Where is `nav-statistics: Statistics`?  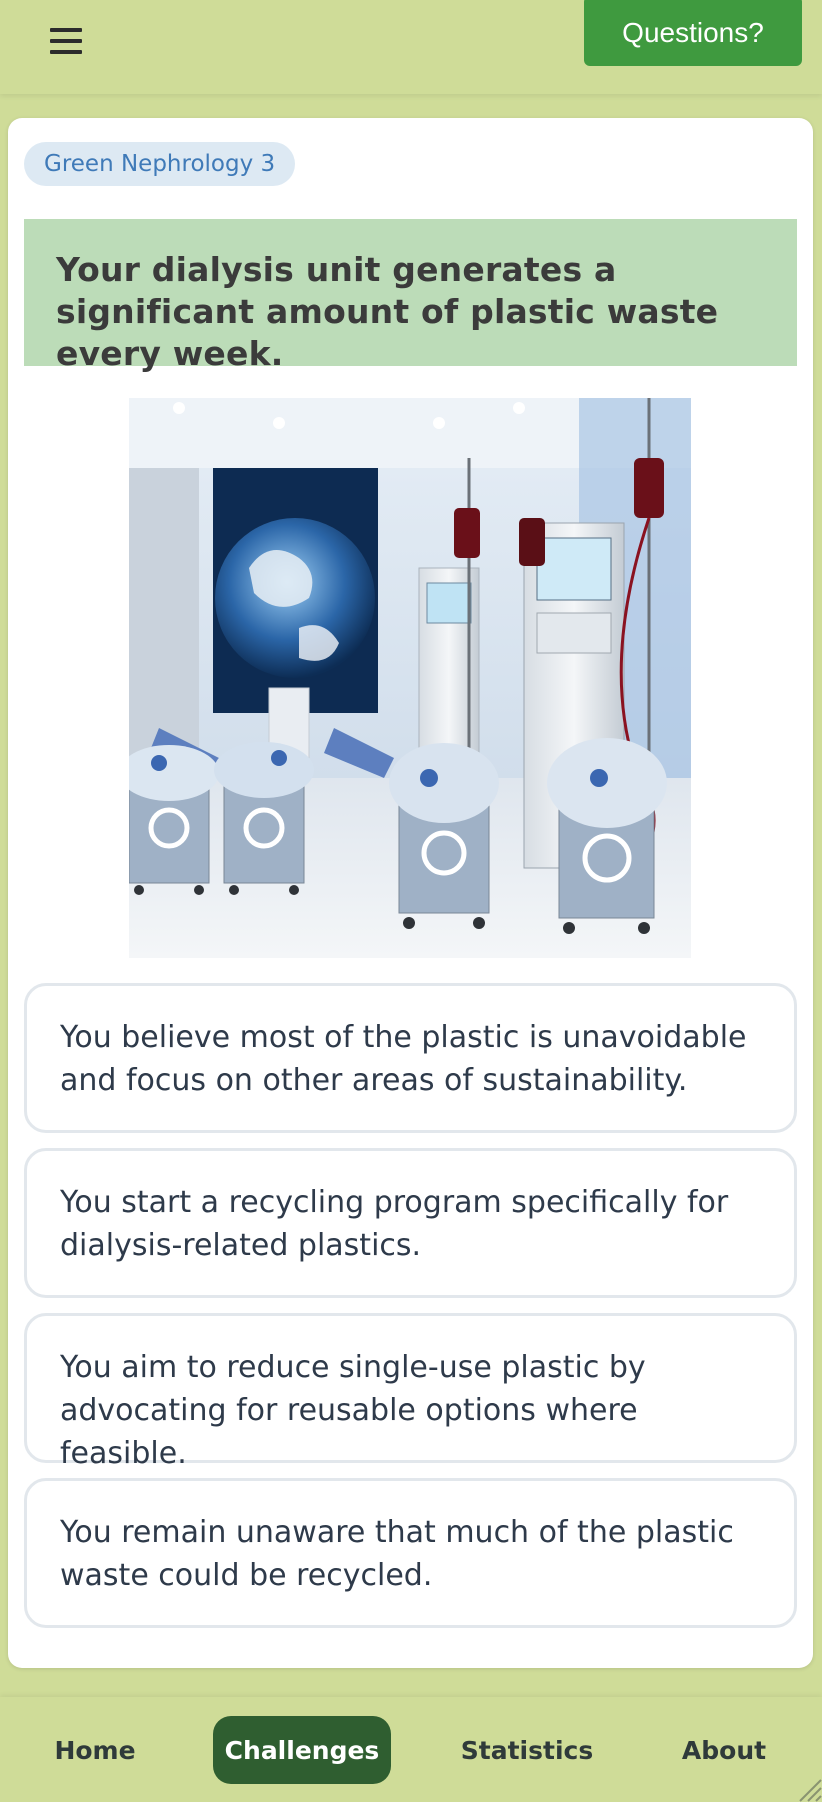
nav-statistics: Statistics is located at coordinates (527, 1750).